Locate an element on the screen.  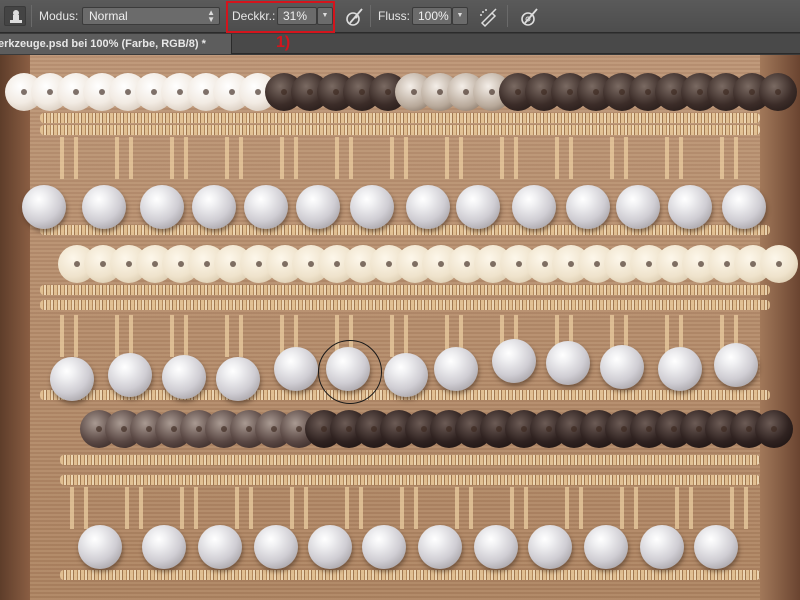
document-tab-title: erkzeuge.psd bei 100% (Farbe, RGB/8) * is located at coordinates (103, 44).